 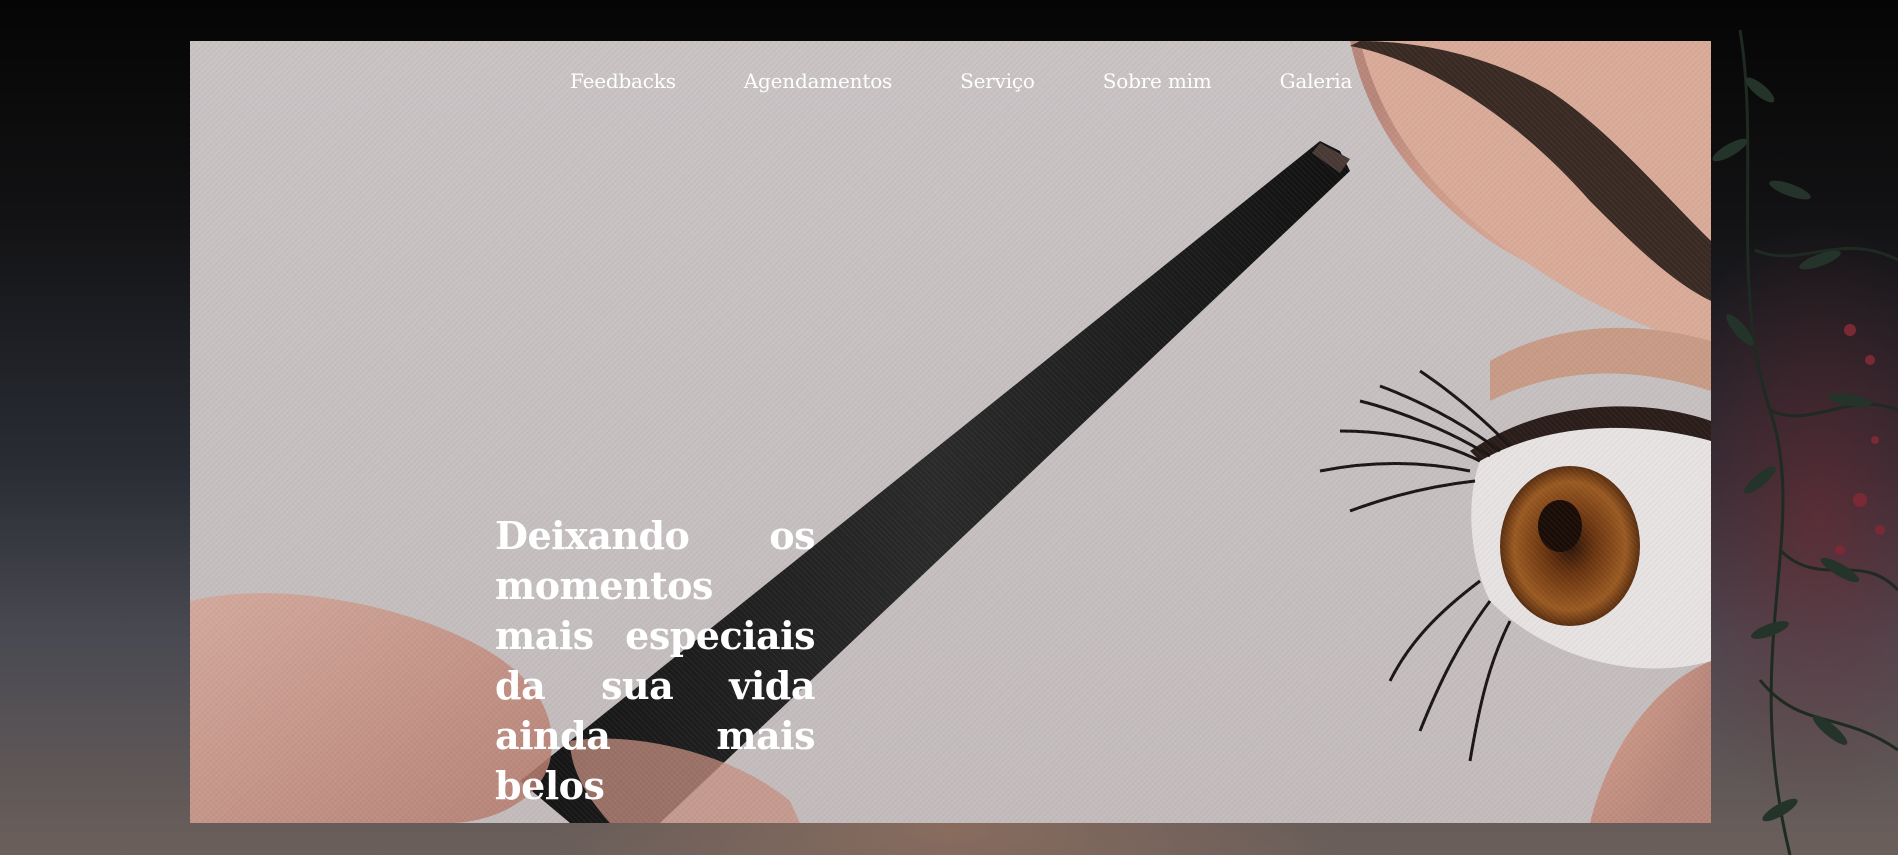 I want to click on nav-link-galeria: Galeria, so click(x=1316, y=81).